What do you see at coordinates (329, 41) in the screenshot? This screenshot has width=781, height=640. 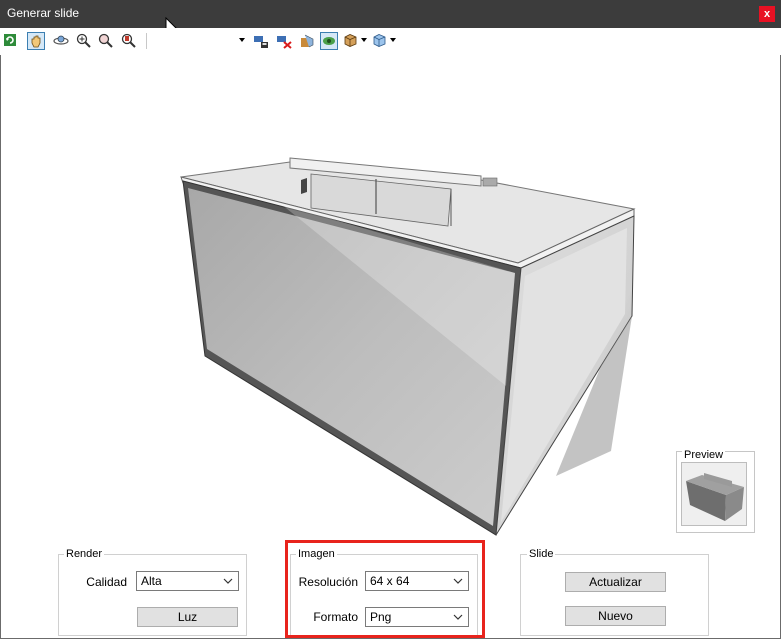 I see `eye-icon` at bounding box center [329, 41].